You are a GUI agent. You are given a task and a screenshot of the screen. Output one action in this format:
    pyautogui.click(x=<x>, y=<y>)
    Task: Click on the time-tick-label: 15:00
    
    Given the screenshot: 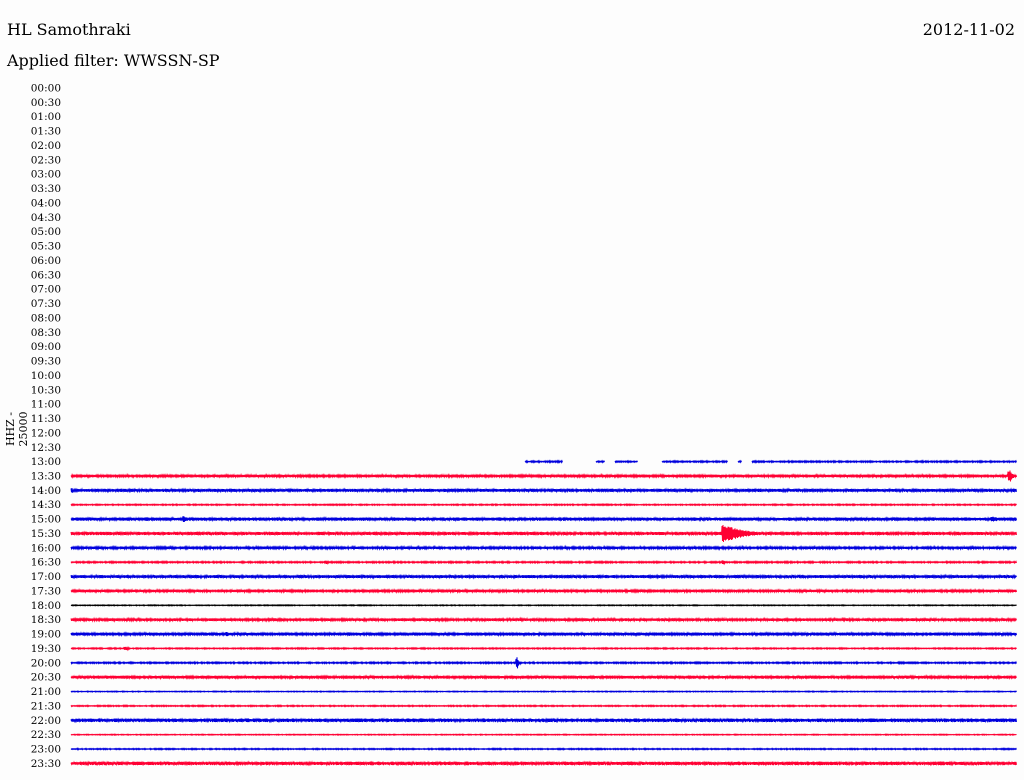 What is the action you would take?
    pyautogui.click(x=46, y=520)
    